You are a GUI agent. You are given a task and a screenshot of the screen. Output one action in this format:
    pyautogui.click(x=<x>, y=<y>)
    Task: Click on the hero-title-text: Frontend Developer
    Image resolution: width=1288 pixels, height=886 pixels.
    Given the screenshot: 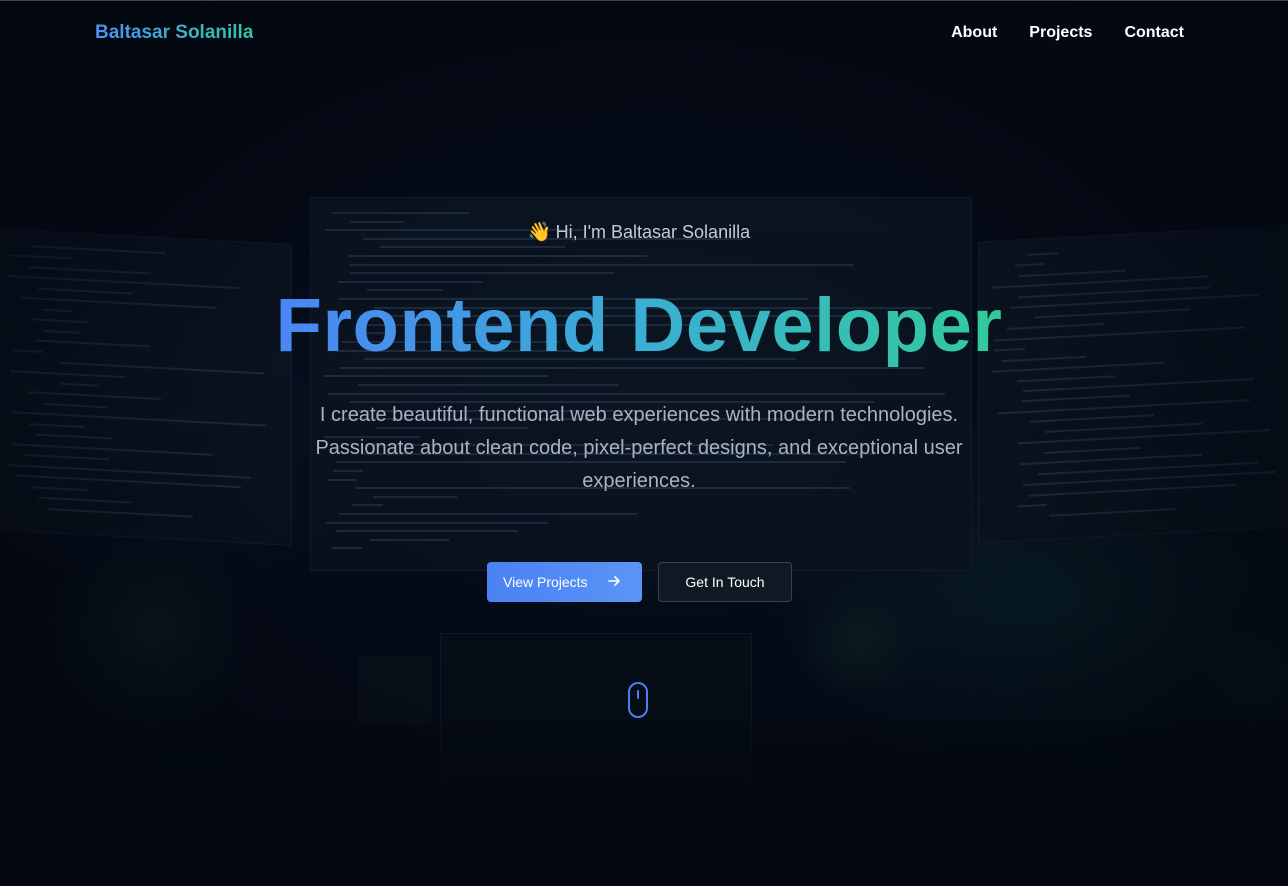 What is the action you would take?
    pyautogui.click(x=639, y=325)
    